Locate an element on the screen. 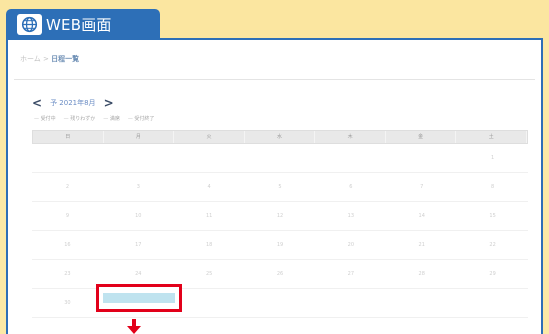  legend-item: 受付中 is located at coordinates (45, 118).